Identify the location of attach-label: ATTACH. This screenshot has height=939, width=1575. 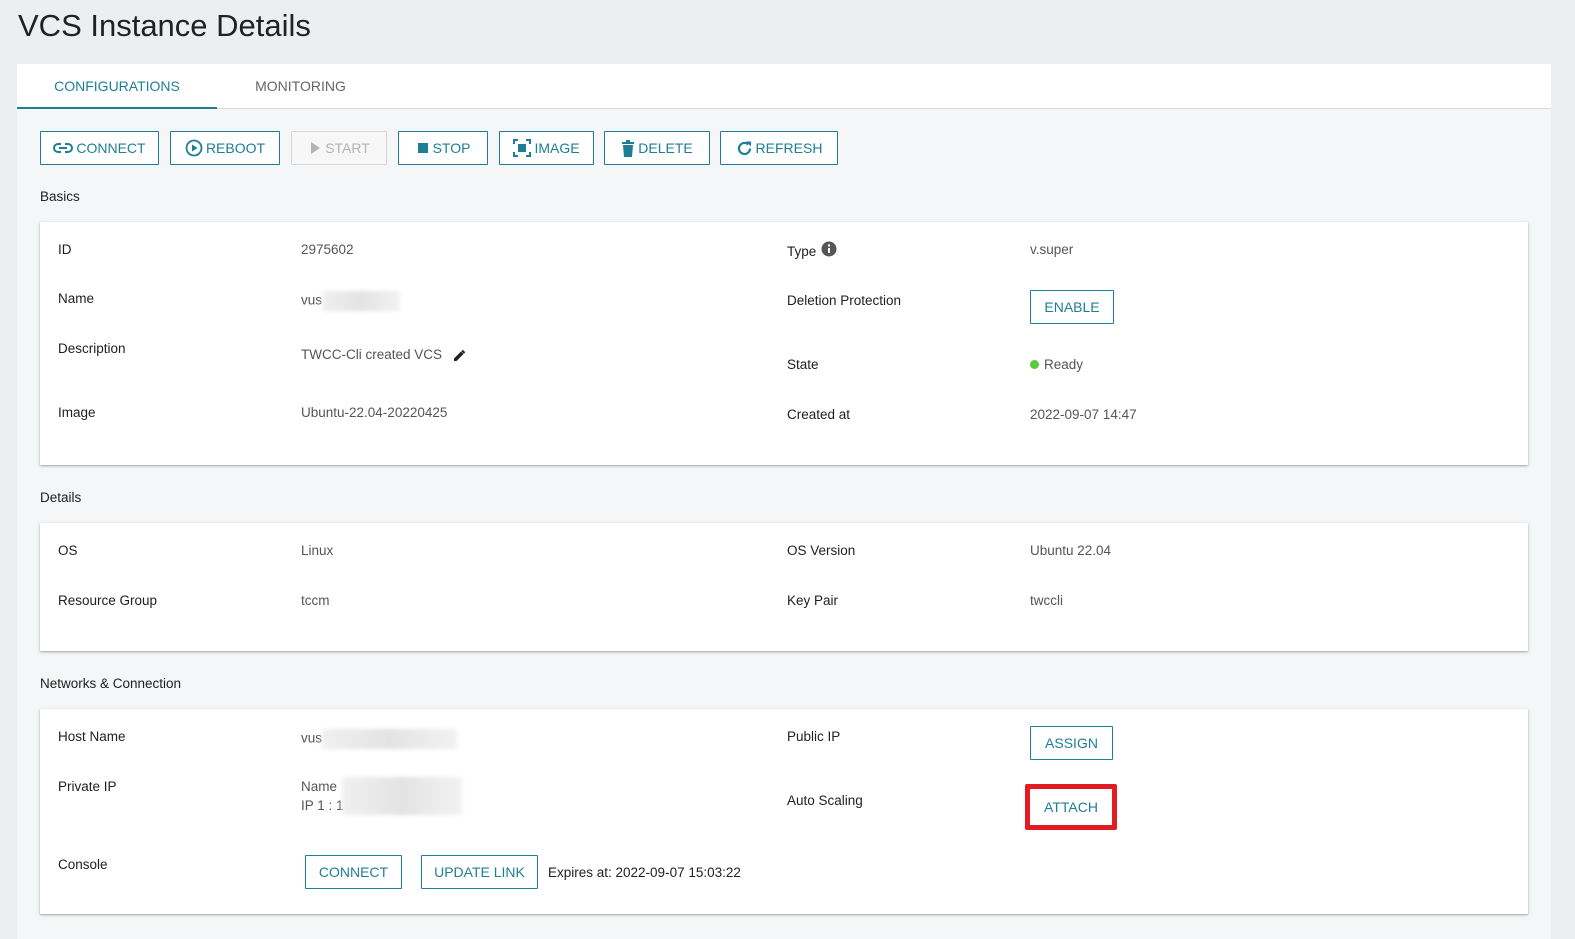
(1071, 807).